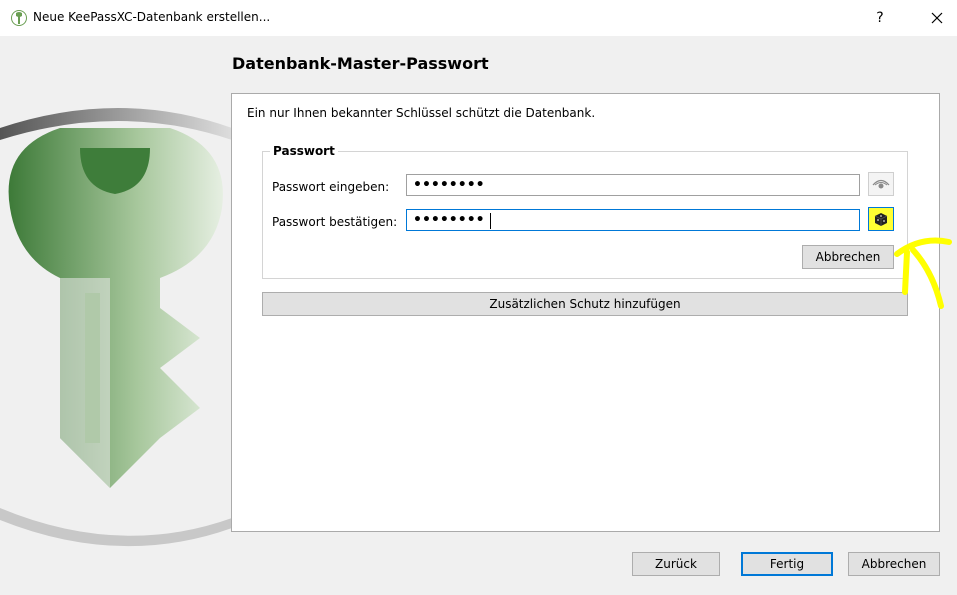 Image resolution: width=957 pixels, height=595 pixels. What do you see at coordinates (449, 185) in the screenshot?
I see `enter-password-value: ••••••••` at bounding box center [449, 185].